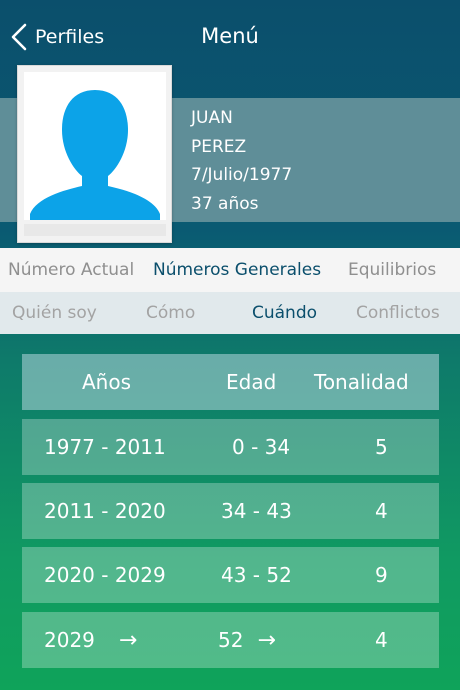  Describe the element at coordinates (225, 203) in the screenshot. I see `profile-age: 37 años` at that location.